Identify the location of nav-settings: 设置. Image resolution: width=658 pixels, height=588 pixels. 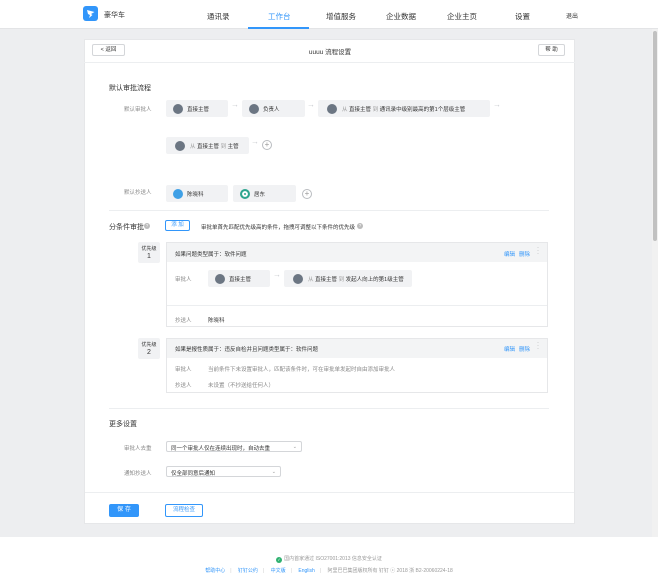
(522, 16).